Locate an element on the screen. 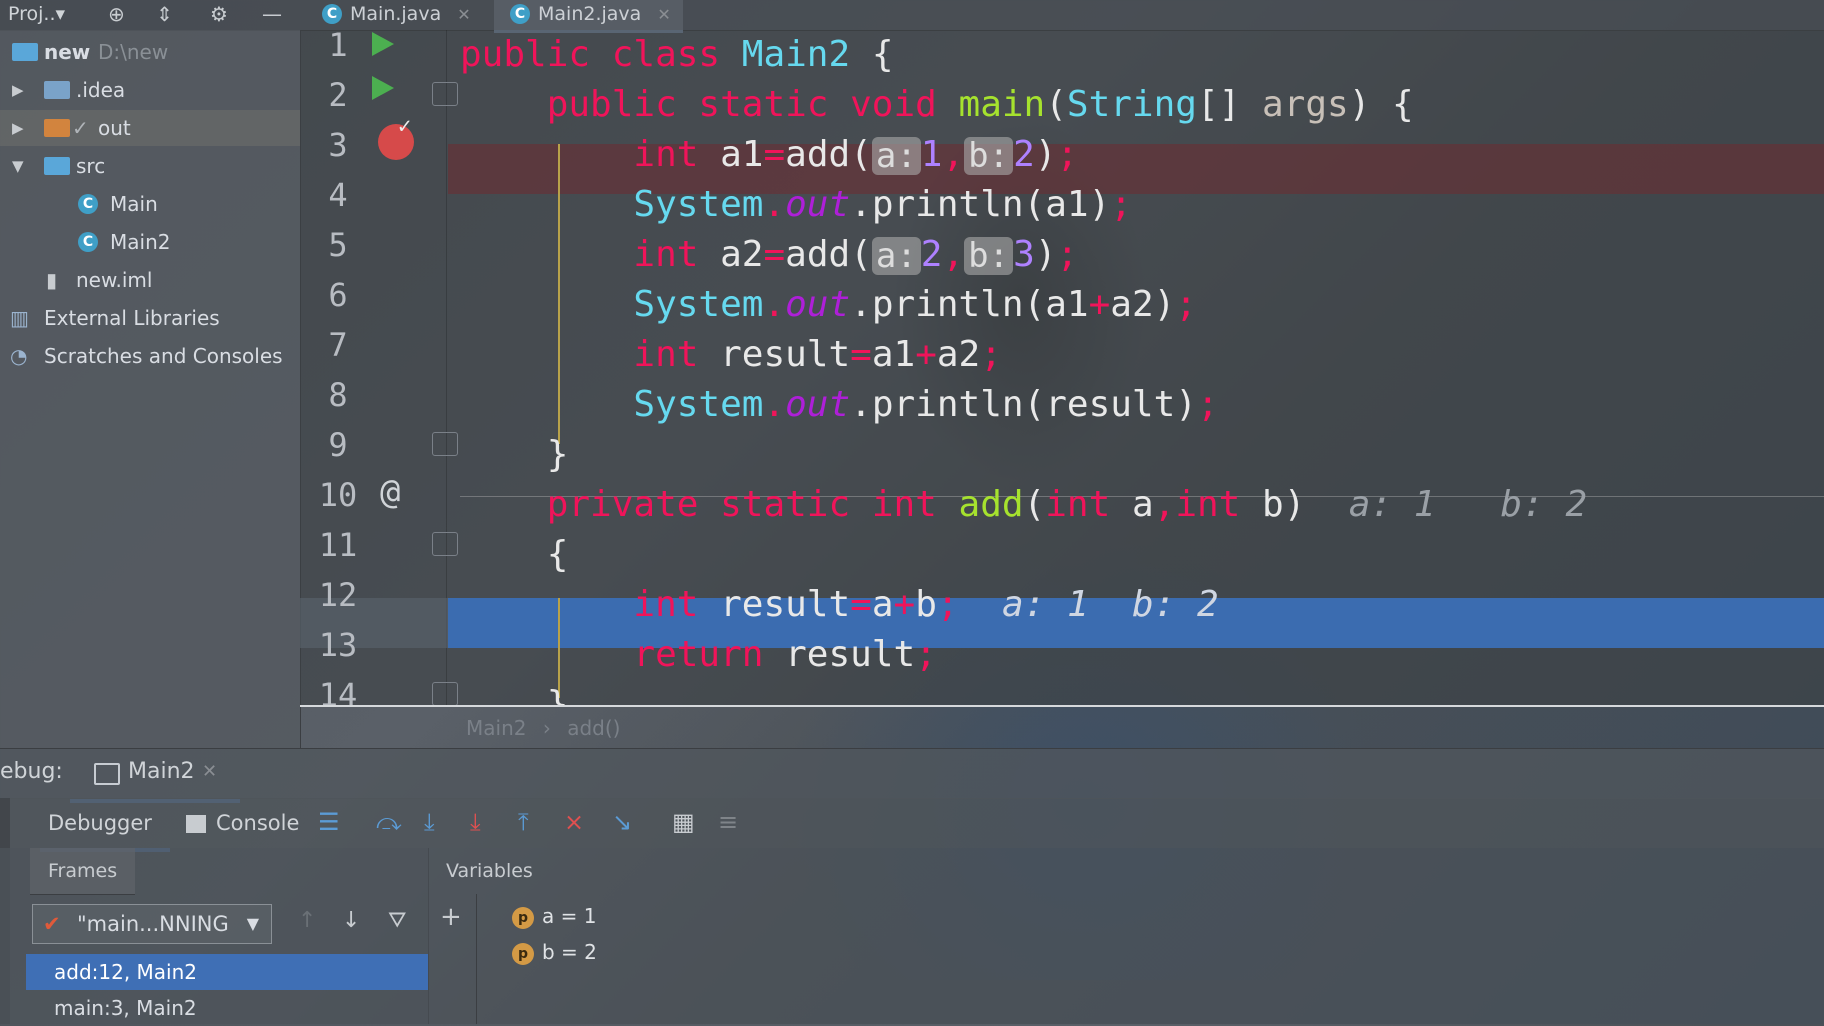 The image size is (1824, 1026). trace-icon: ≡ is located at coordinates (728, 822).